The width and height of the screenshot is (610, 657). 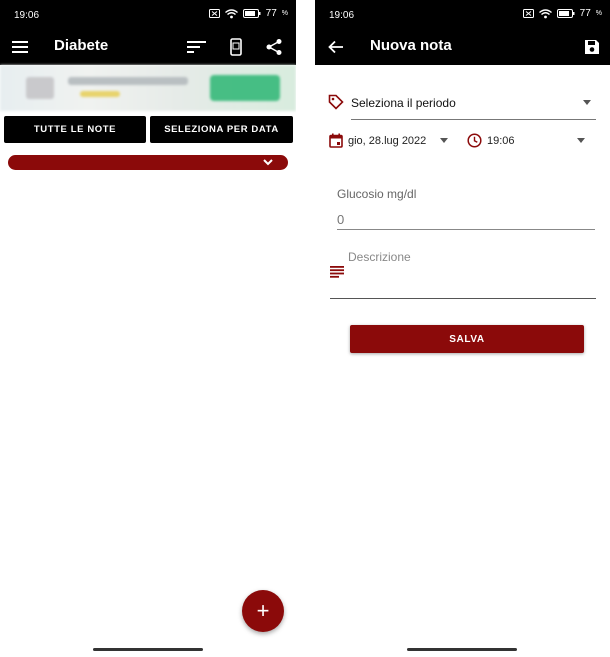 I want to click on phone-icon, so click(x=236, y=47).